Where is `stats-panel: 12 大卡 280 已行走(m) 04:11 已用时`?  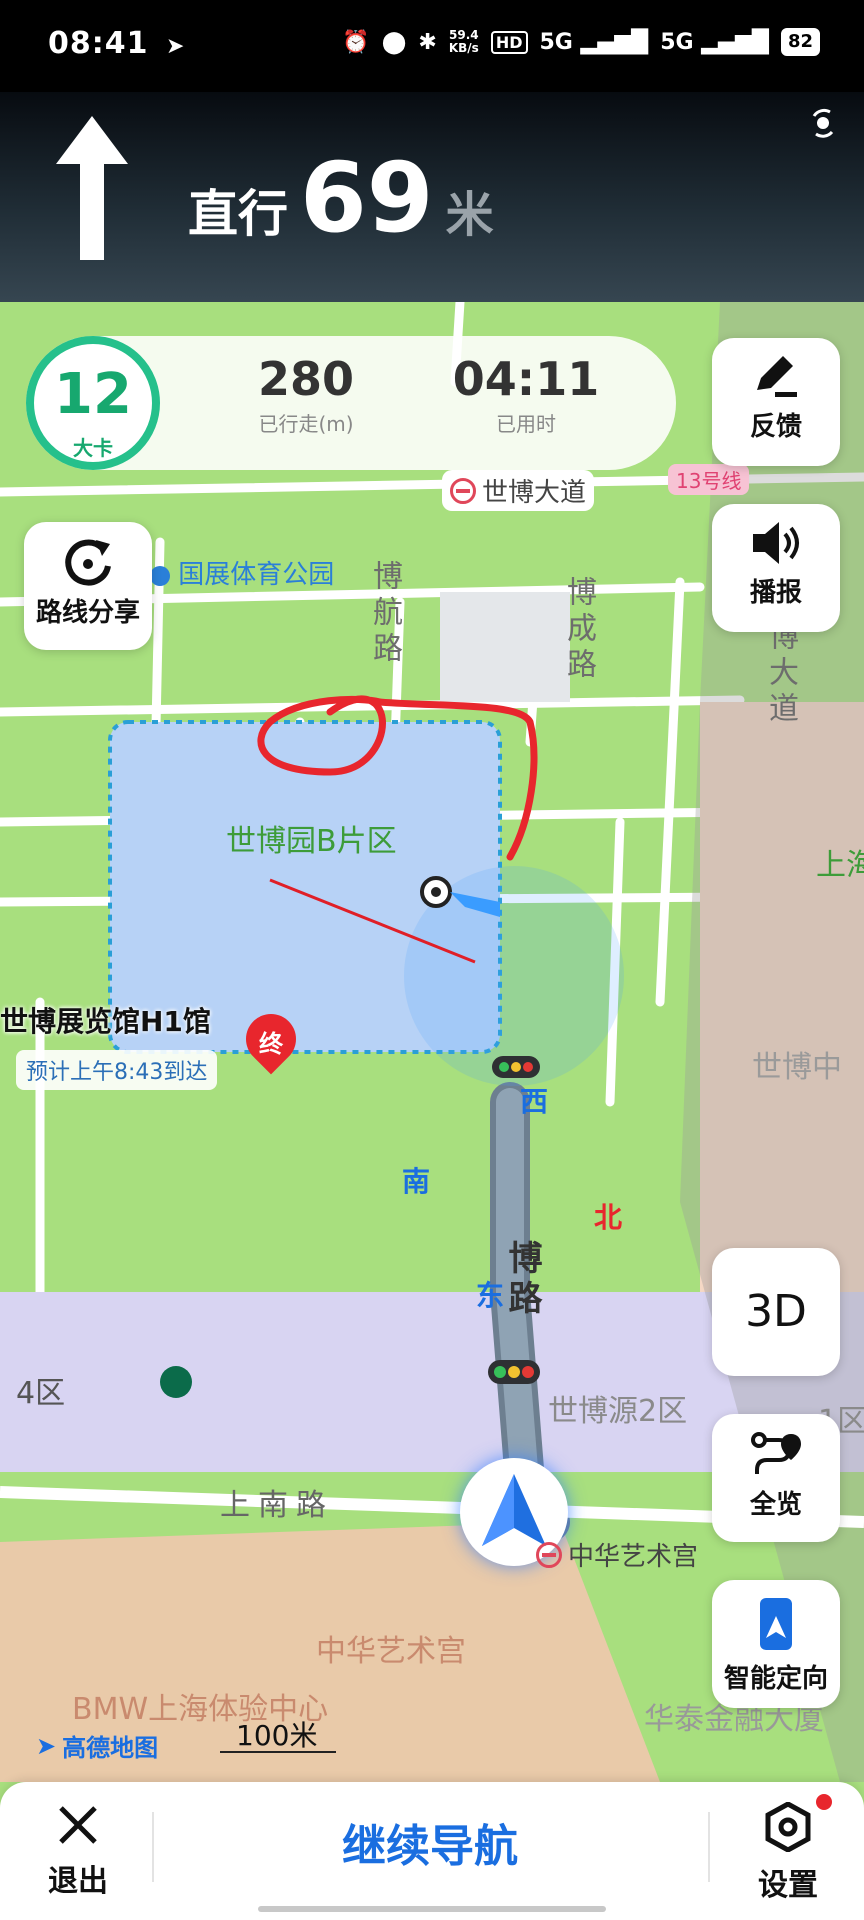 stats-panel: 12 大卡 280 已行走(m) 04:11 已用时 is located at coordinates (351, 403).